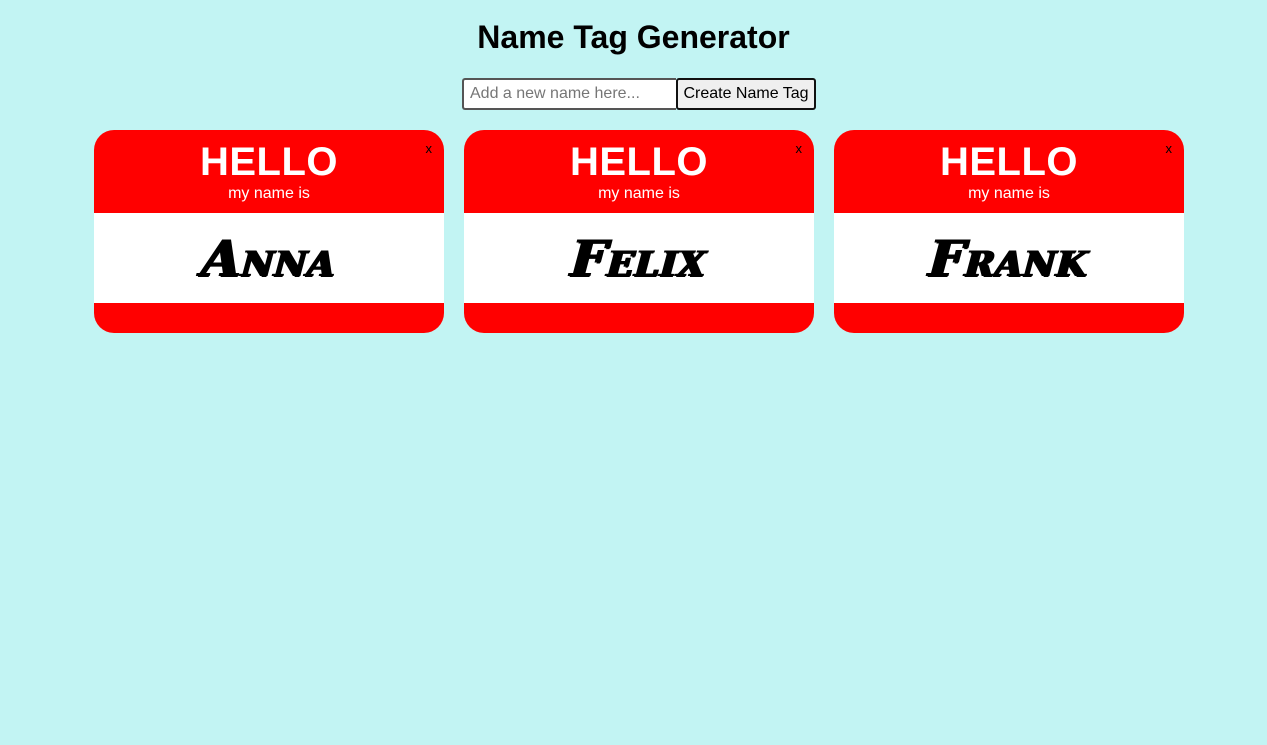 The width and height of the screenshot is (1267, 745). I want to click on create-name-tag-button: Create Name Tag, so click(746, 94).